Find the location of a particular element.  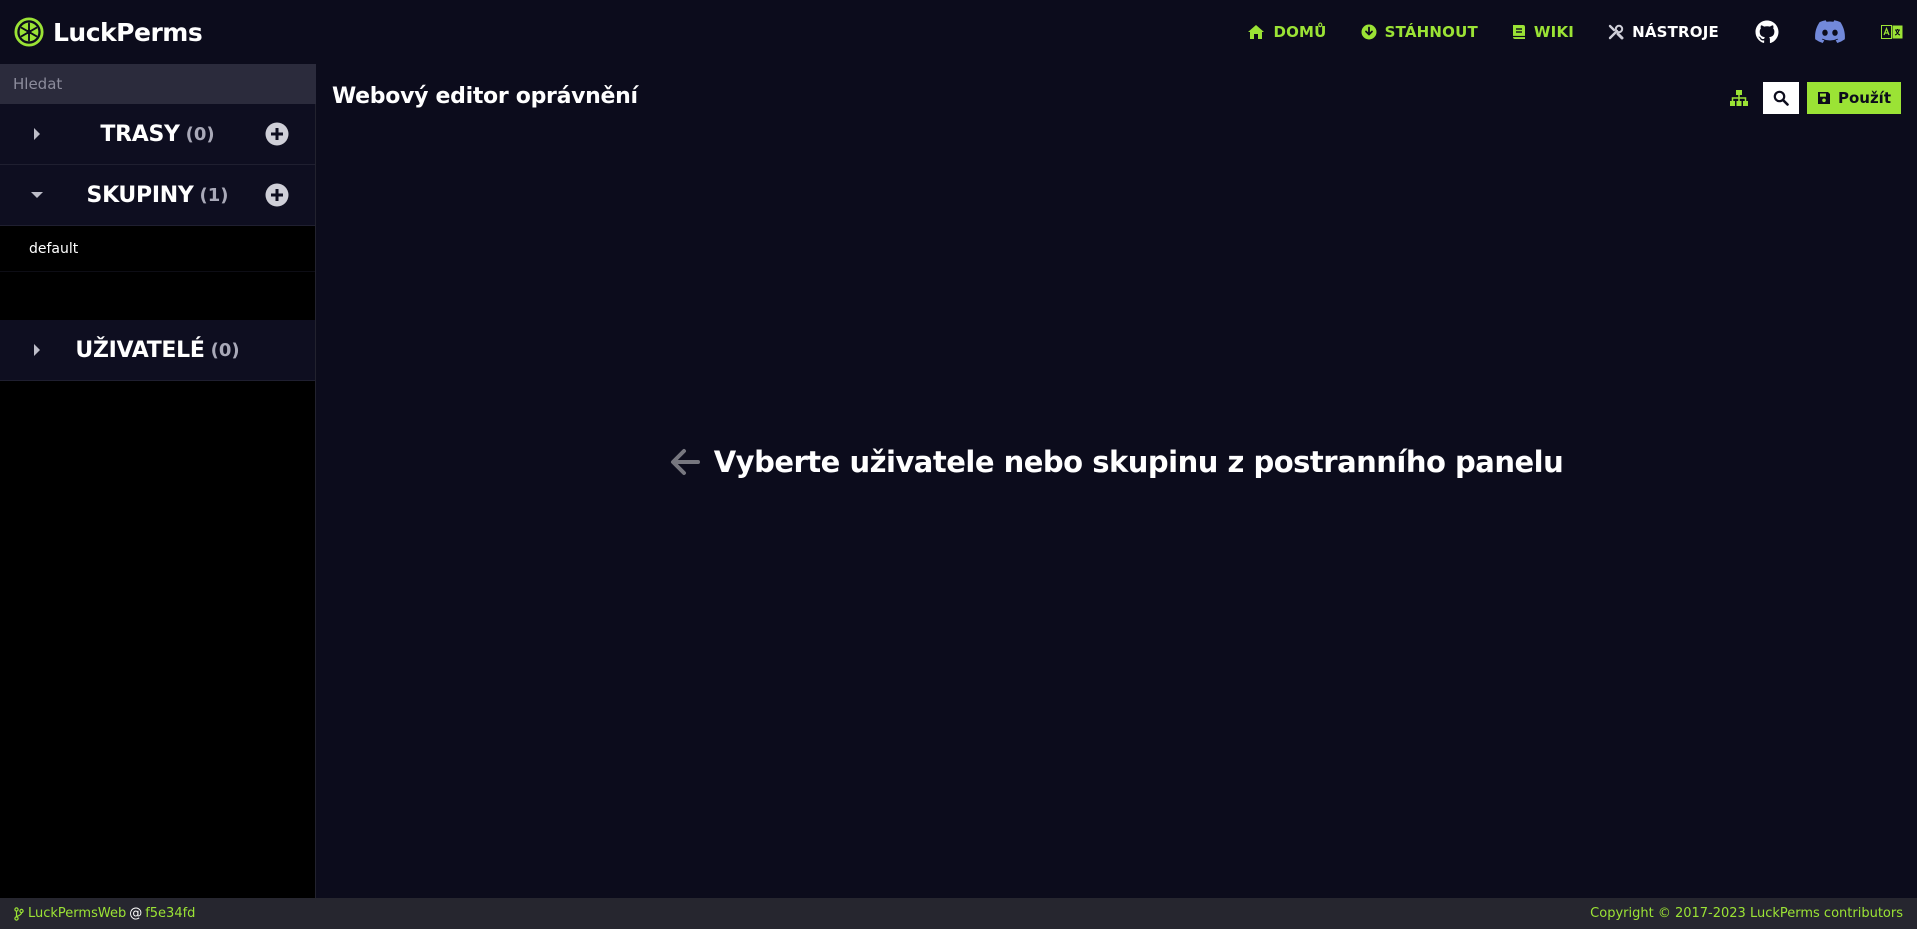

brand: LuckPerms is located at coordinates (101, 32).